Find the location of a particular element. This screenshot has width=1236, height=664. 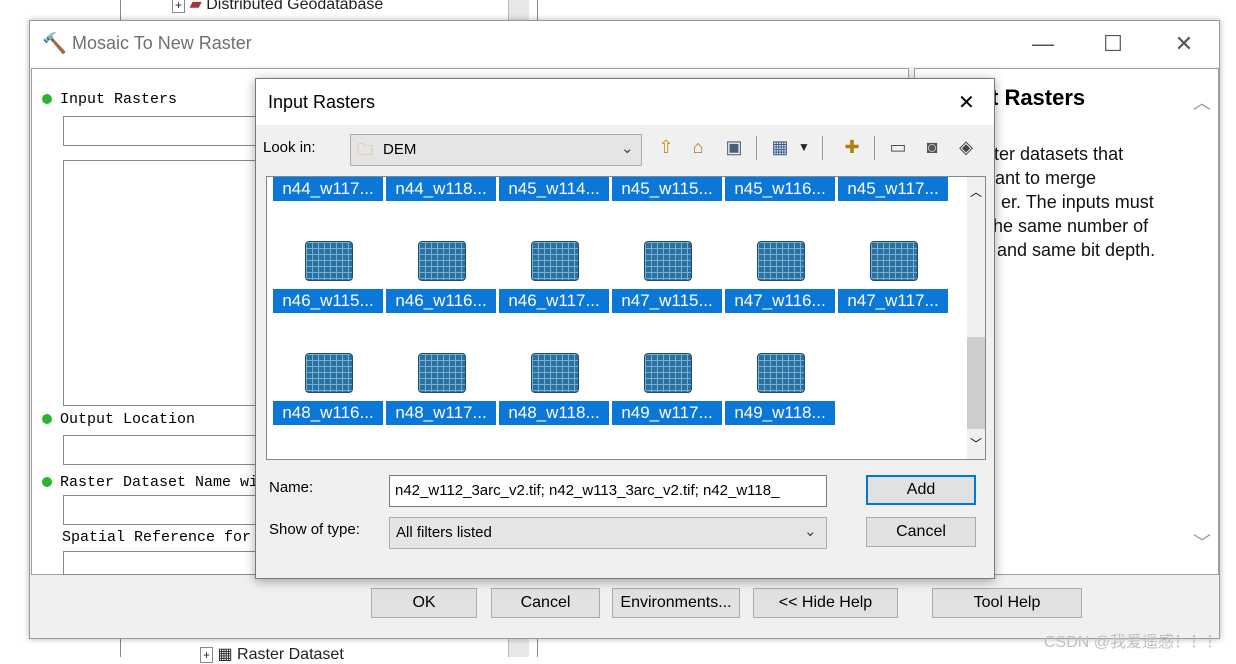

show-type-value: All filters listed is located at coordinates (444, 532).